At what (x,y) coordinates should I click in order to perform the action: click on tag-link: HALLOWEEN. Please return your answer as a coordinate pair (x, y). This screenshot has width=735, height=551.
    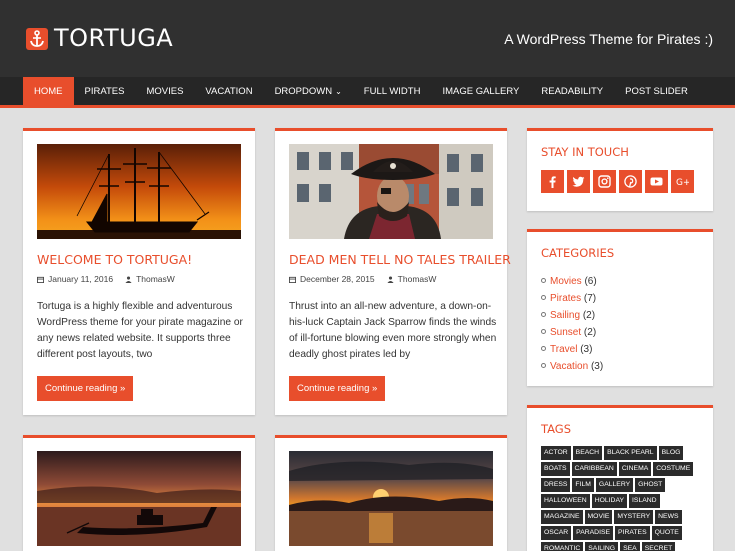
    Looking at the image, I should click on (565, 501).